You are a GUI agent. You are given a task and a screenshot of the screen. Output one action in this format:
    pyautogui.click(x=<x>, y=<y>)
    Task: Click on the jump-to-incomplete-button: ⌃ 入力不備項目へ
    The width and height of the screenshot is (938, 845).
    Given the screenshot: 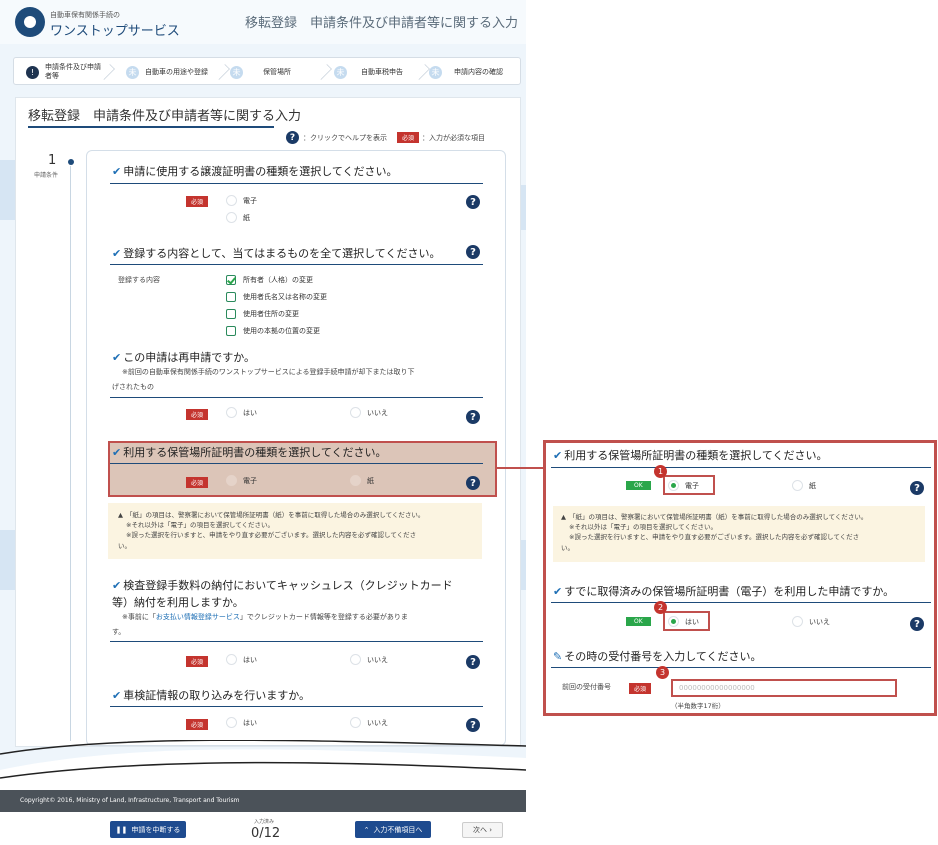 What is the action you would take?
    pyautogui.click(x=393, y=829)
    